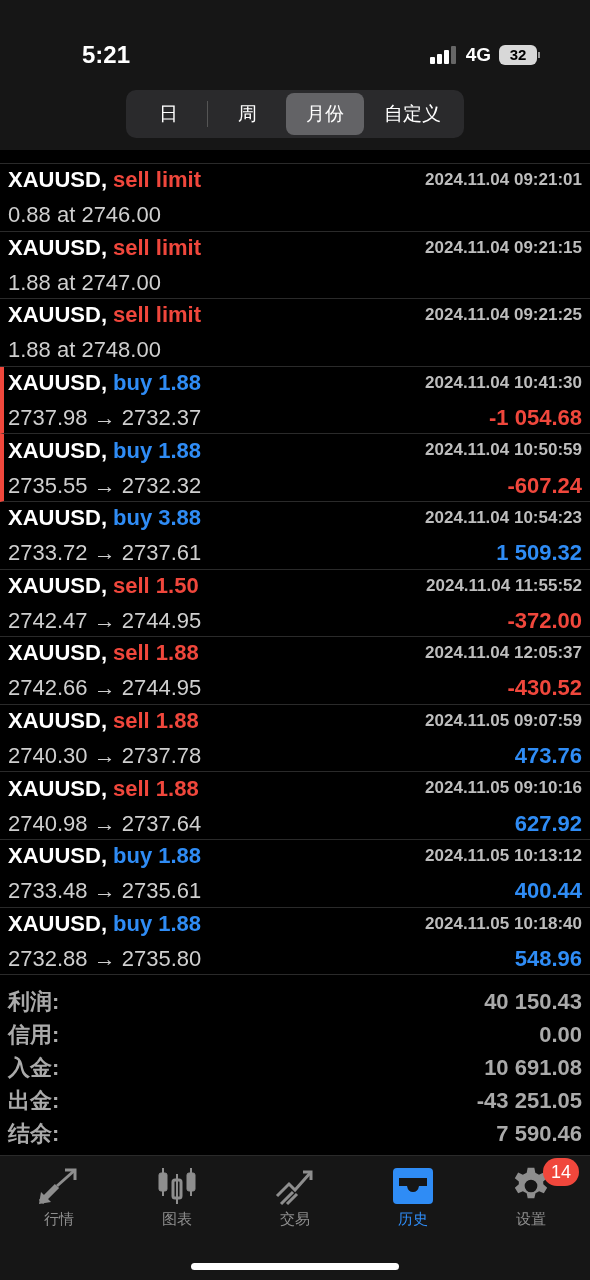 The height and width of the screenshot is (1280, 590). What do you see at coordinates (548, 756) in the screenshot?
I see `profit-value: 473.76` at bounding box center [548, 756].